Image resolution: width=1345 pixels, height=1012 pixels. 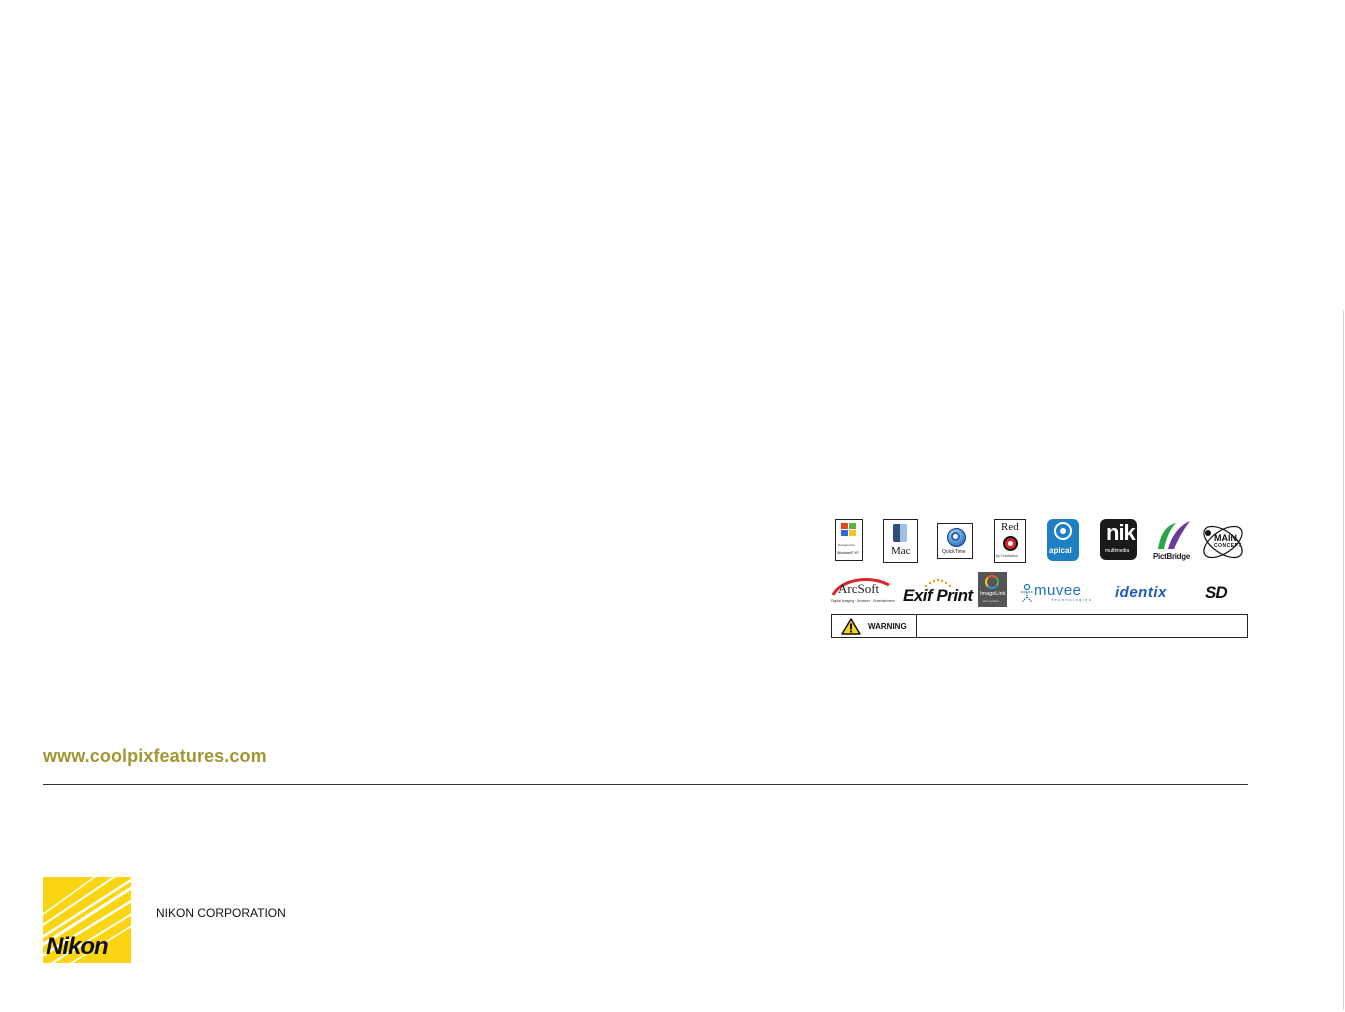 I want to click on exif-print-label: Exif Print, so click(x=938, y=595).